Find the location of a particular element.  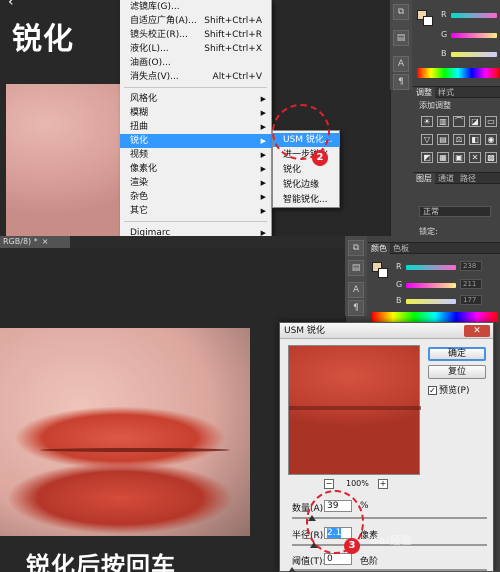

close-button: ✕ is located at coordinates (477, 331).